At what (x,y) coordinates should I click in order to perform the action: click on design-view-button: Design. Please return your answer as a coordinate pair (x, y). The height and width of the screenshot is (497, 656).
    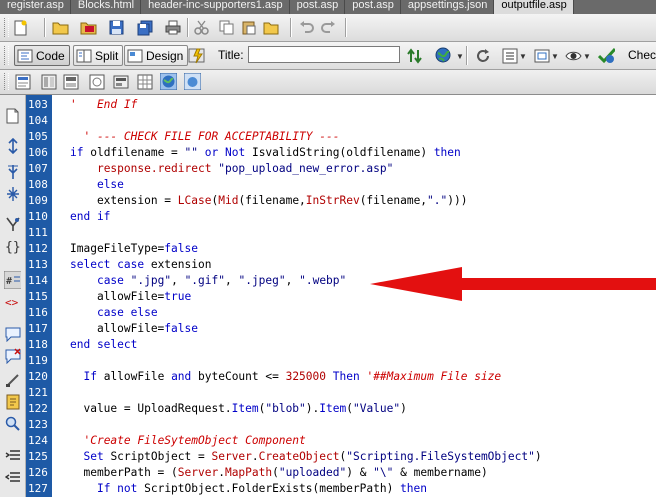
    Looking at the image, I should click on (156, 55).